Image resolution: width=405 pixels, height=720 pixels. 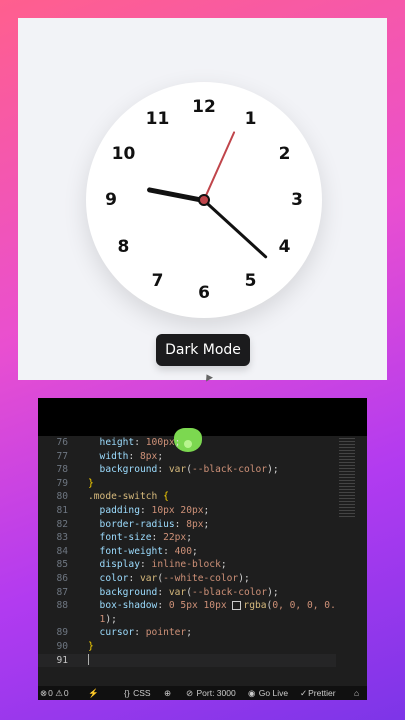 I want to click on text-caret, so click(x=88, y=659).